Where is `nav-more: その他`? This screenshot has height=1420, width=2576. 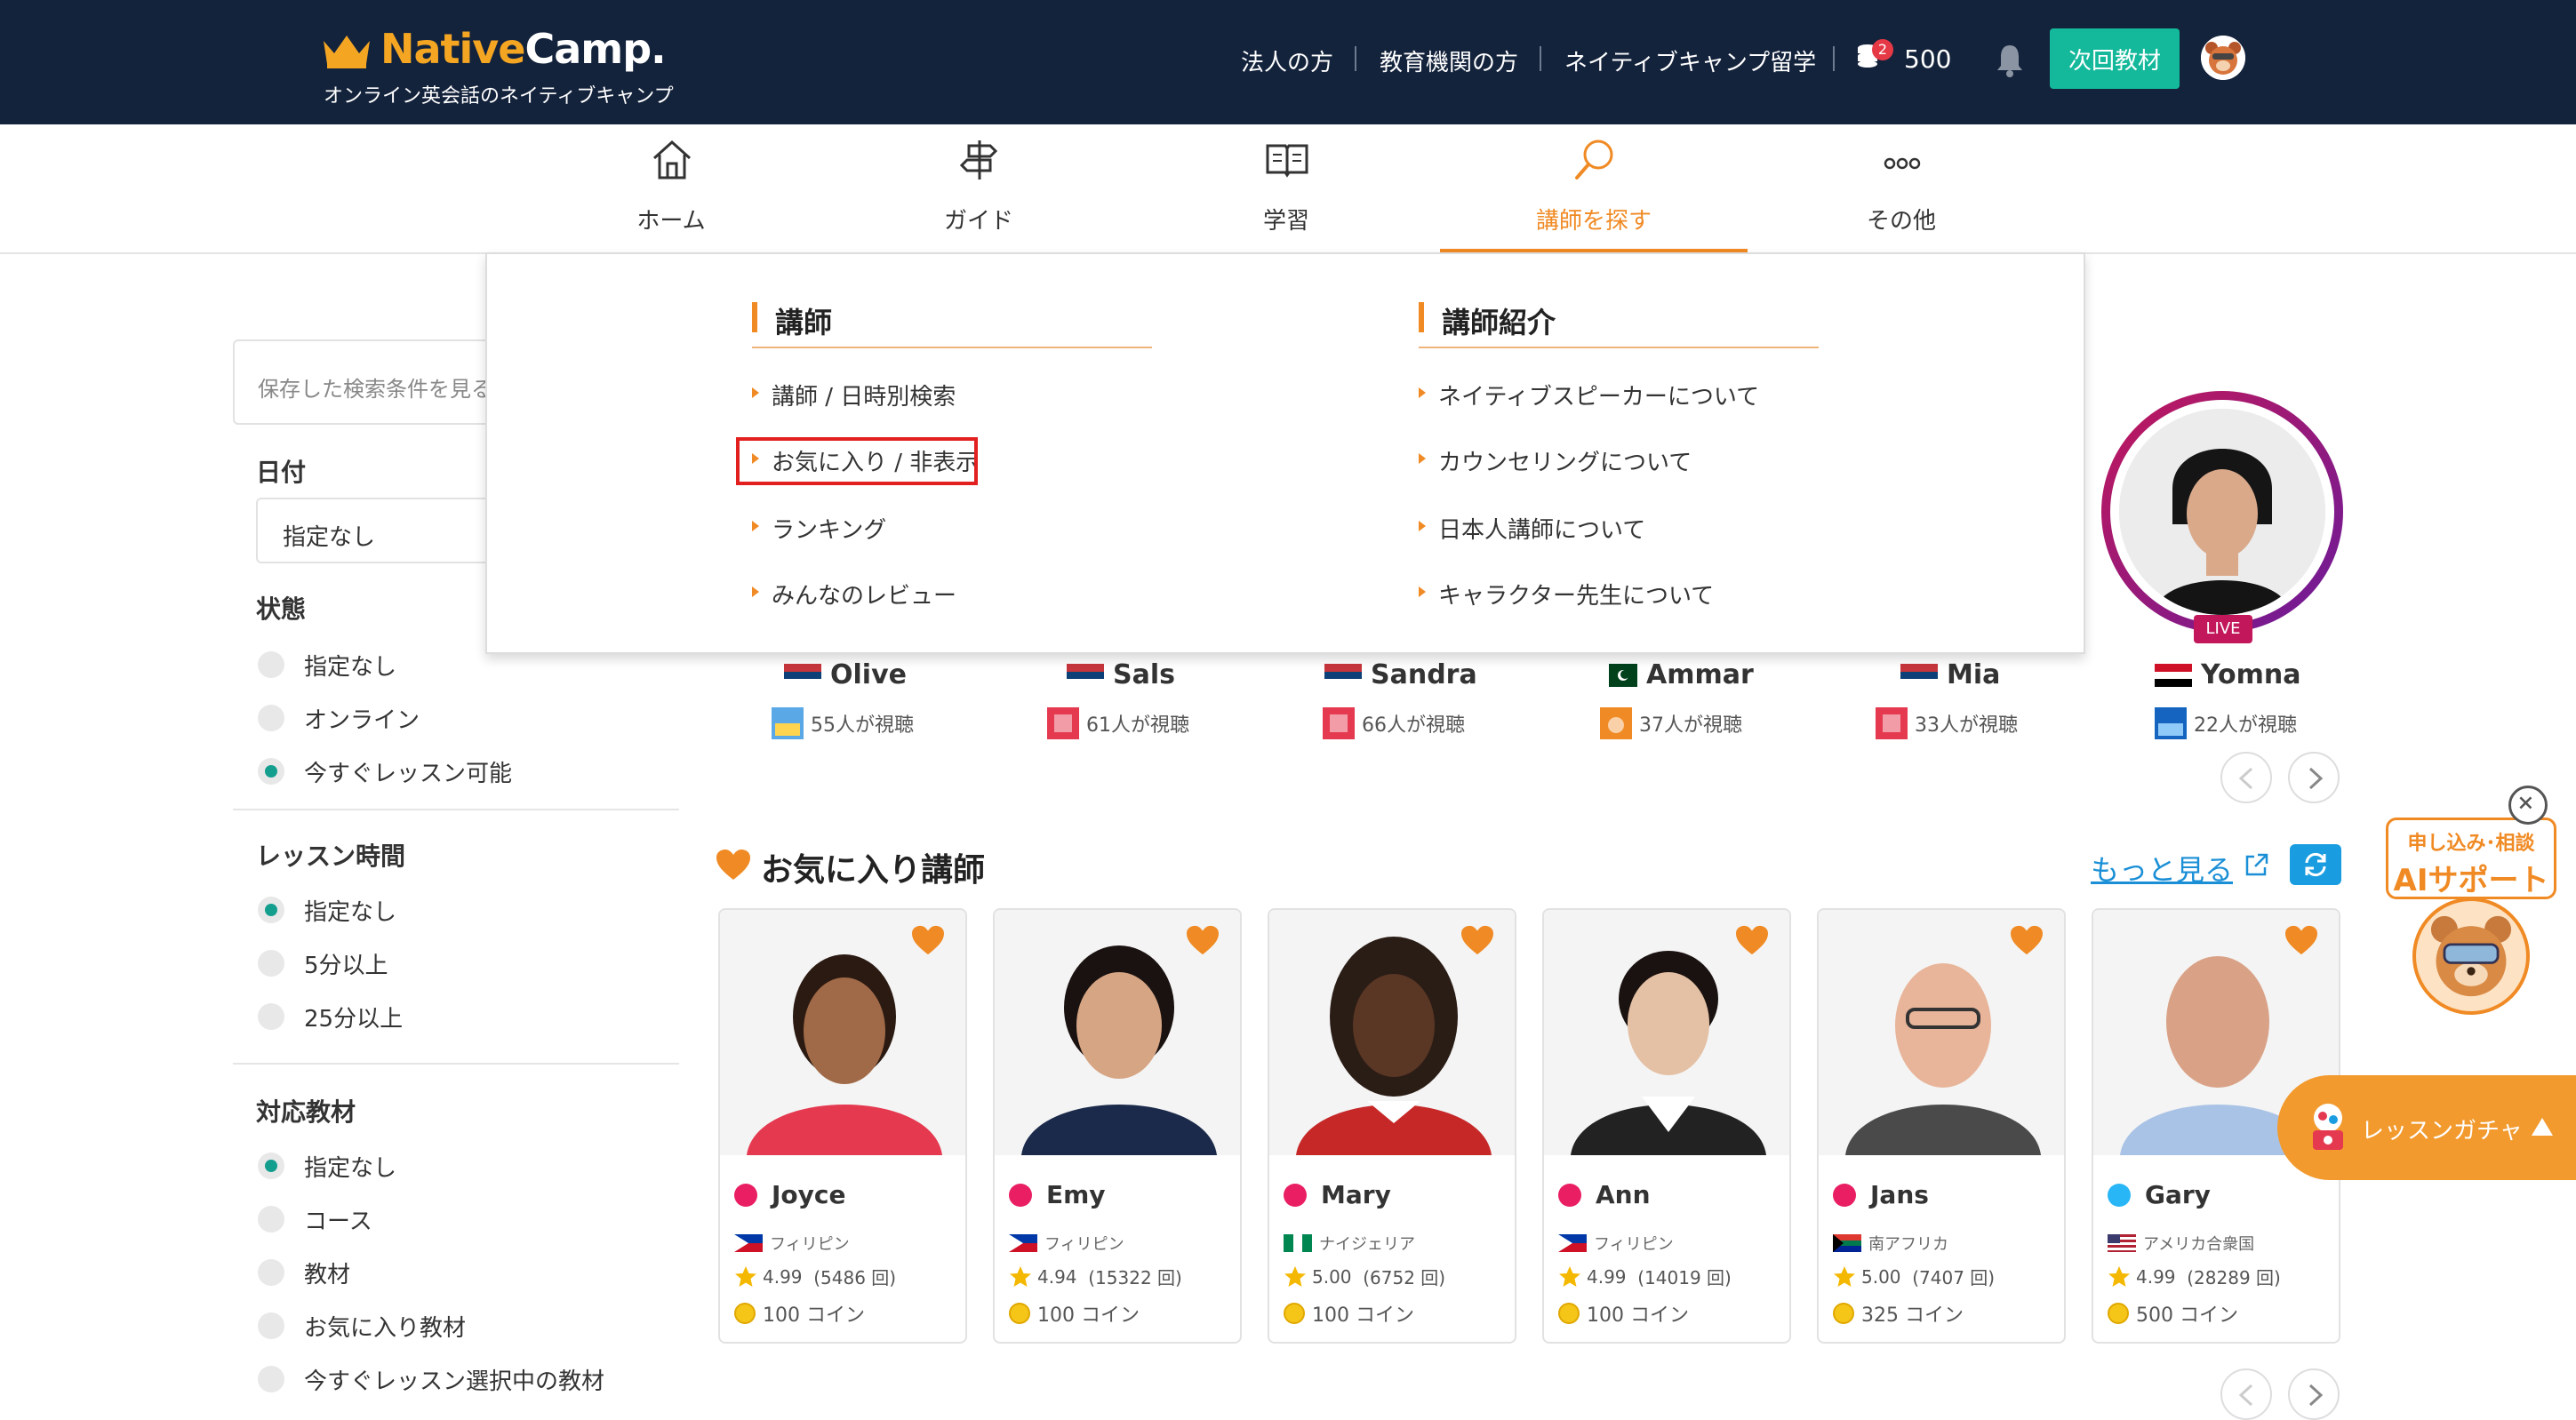 nav-more: その他 is located at coordinates (1901, 189).